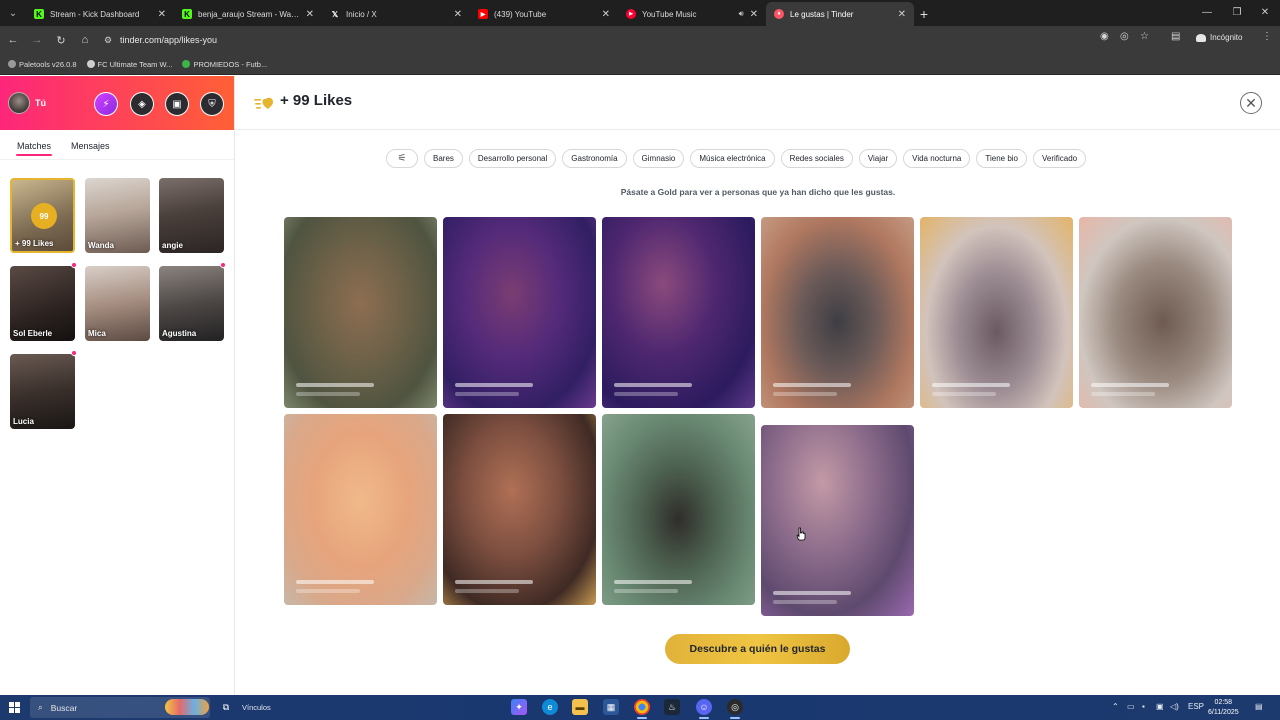 This screenshot has height=720, width=1280. I want to click on gold-hearts-icon, so click(263, 103).